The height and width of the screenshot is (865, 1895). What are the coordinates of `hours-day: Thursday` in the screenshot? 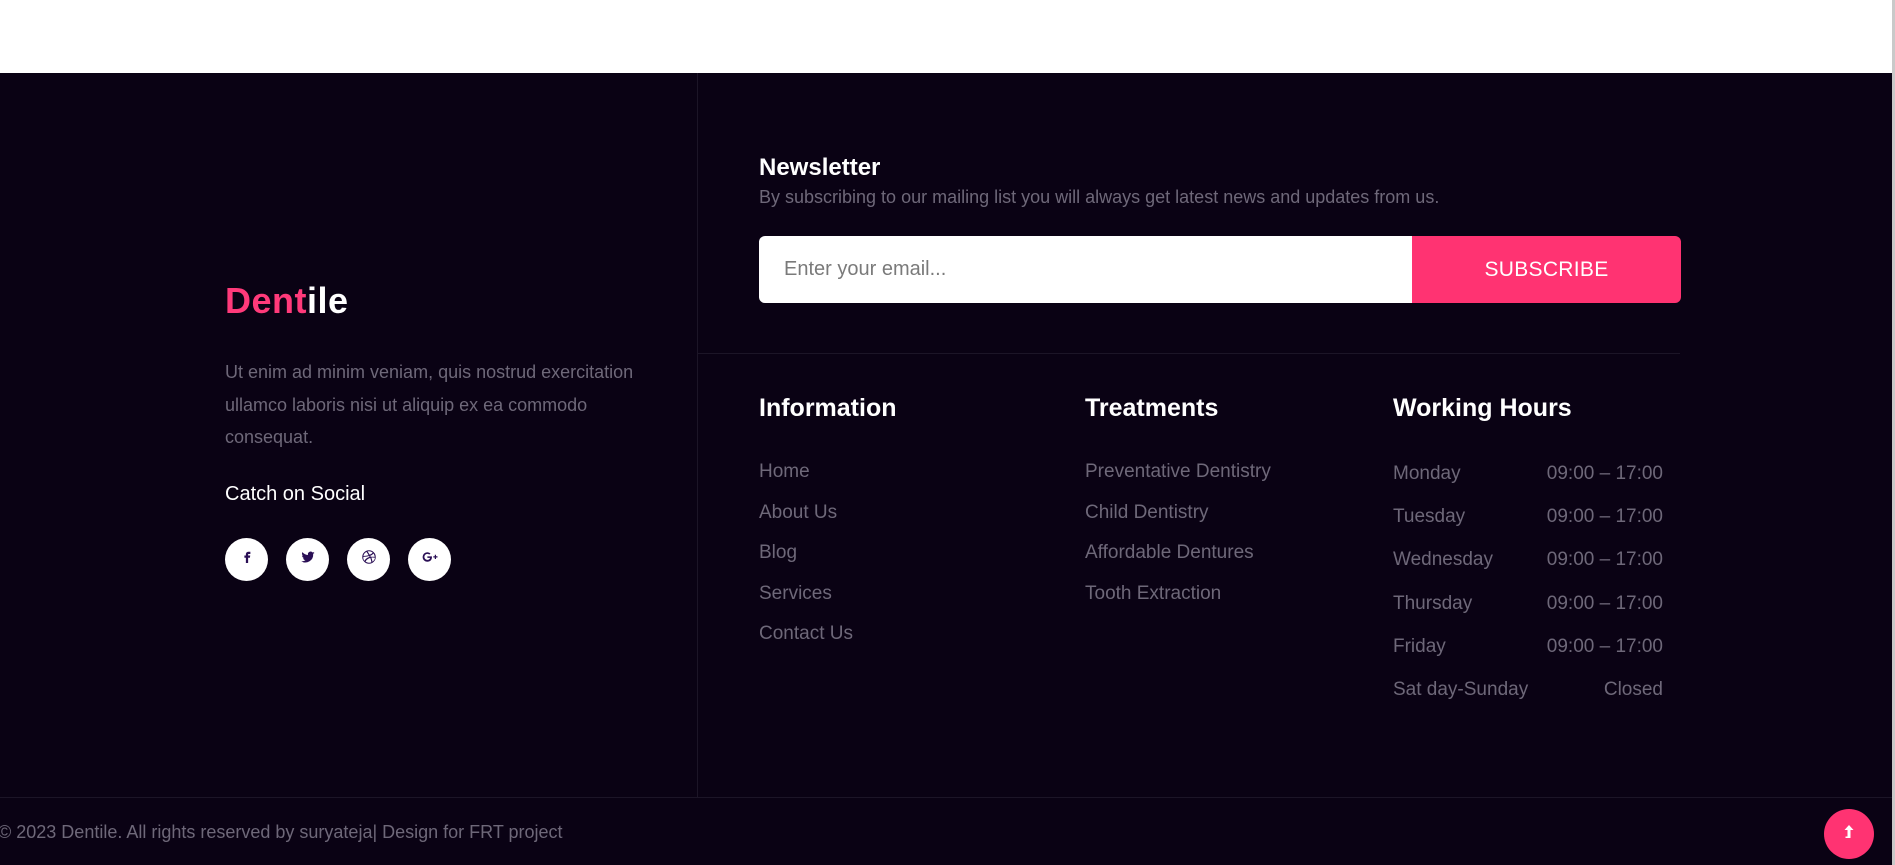 It's located at (1433, 603).